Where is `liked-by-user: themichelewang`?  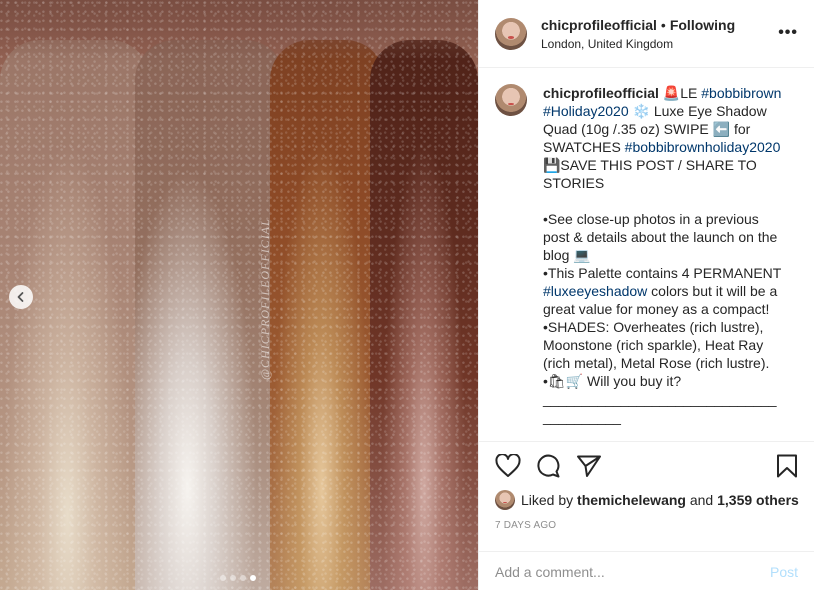
liked-by-user: themichelewang is located at coordinates (631, 500).